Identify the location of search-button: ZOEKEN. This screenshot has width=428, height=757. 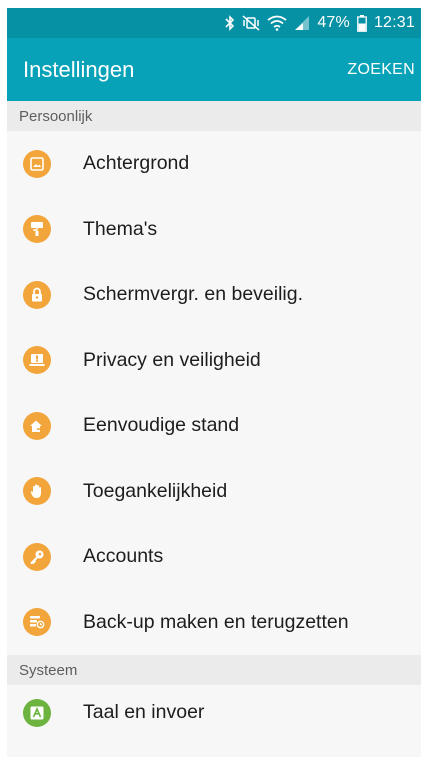
(381, 70).